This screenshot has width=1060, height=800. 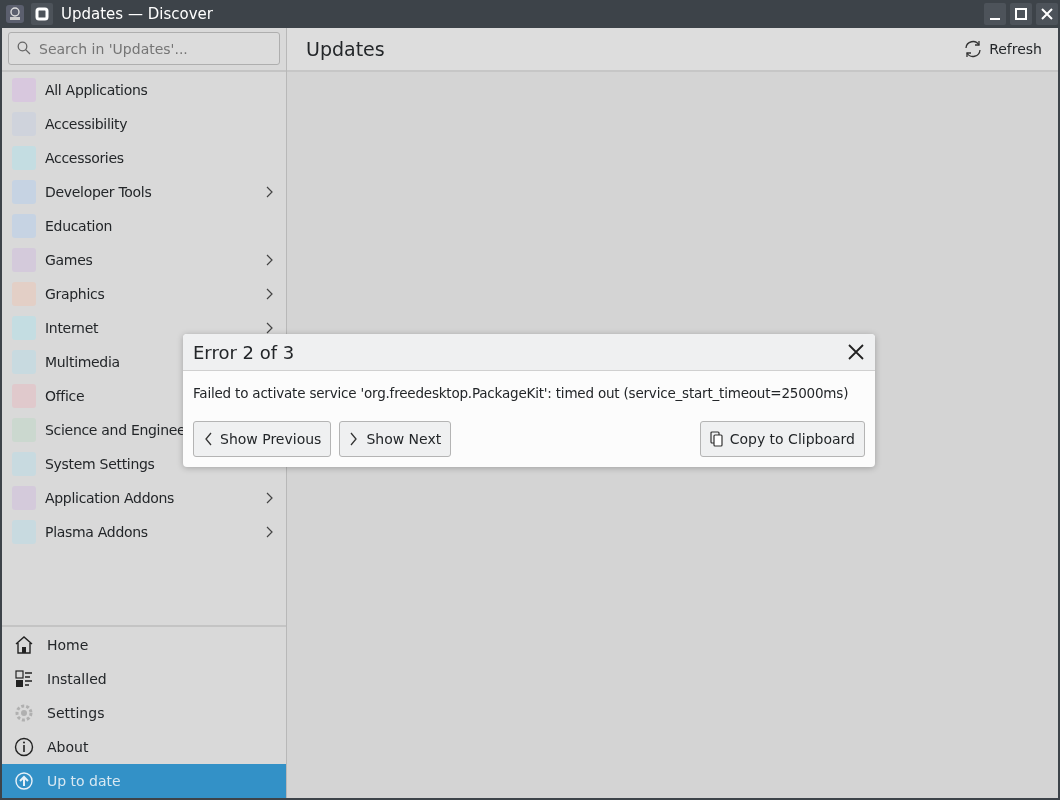 I want to click on category-item: Accessibility, so click(x=144, y=124).